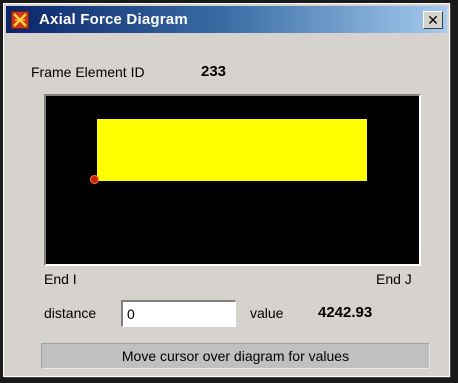  I want to click on axial-force-bar, so click(232, 150).